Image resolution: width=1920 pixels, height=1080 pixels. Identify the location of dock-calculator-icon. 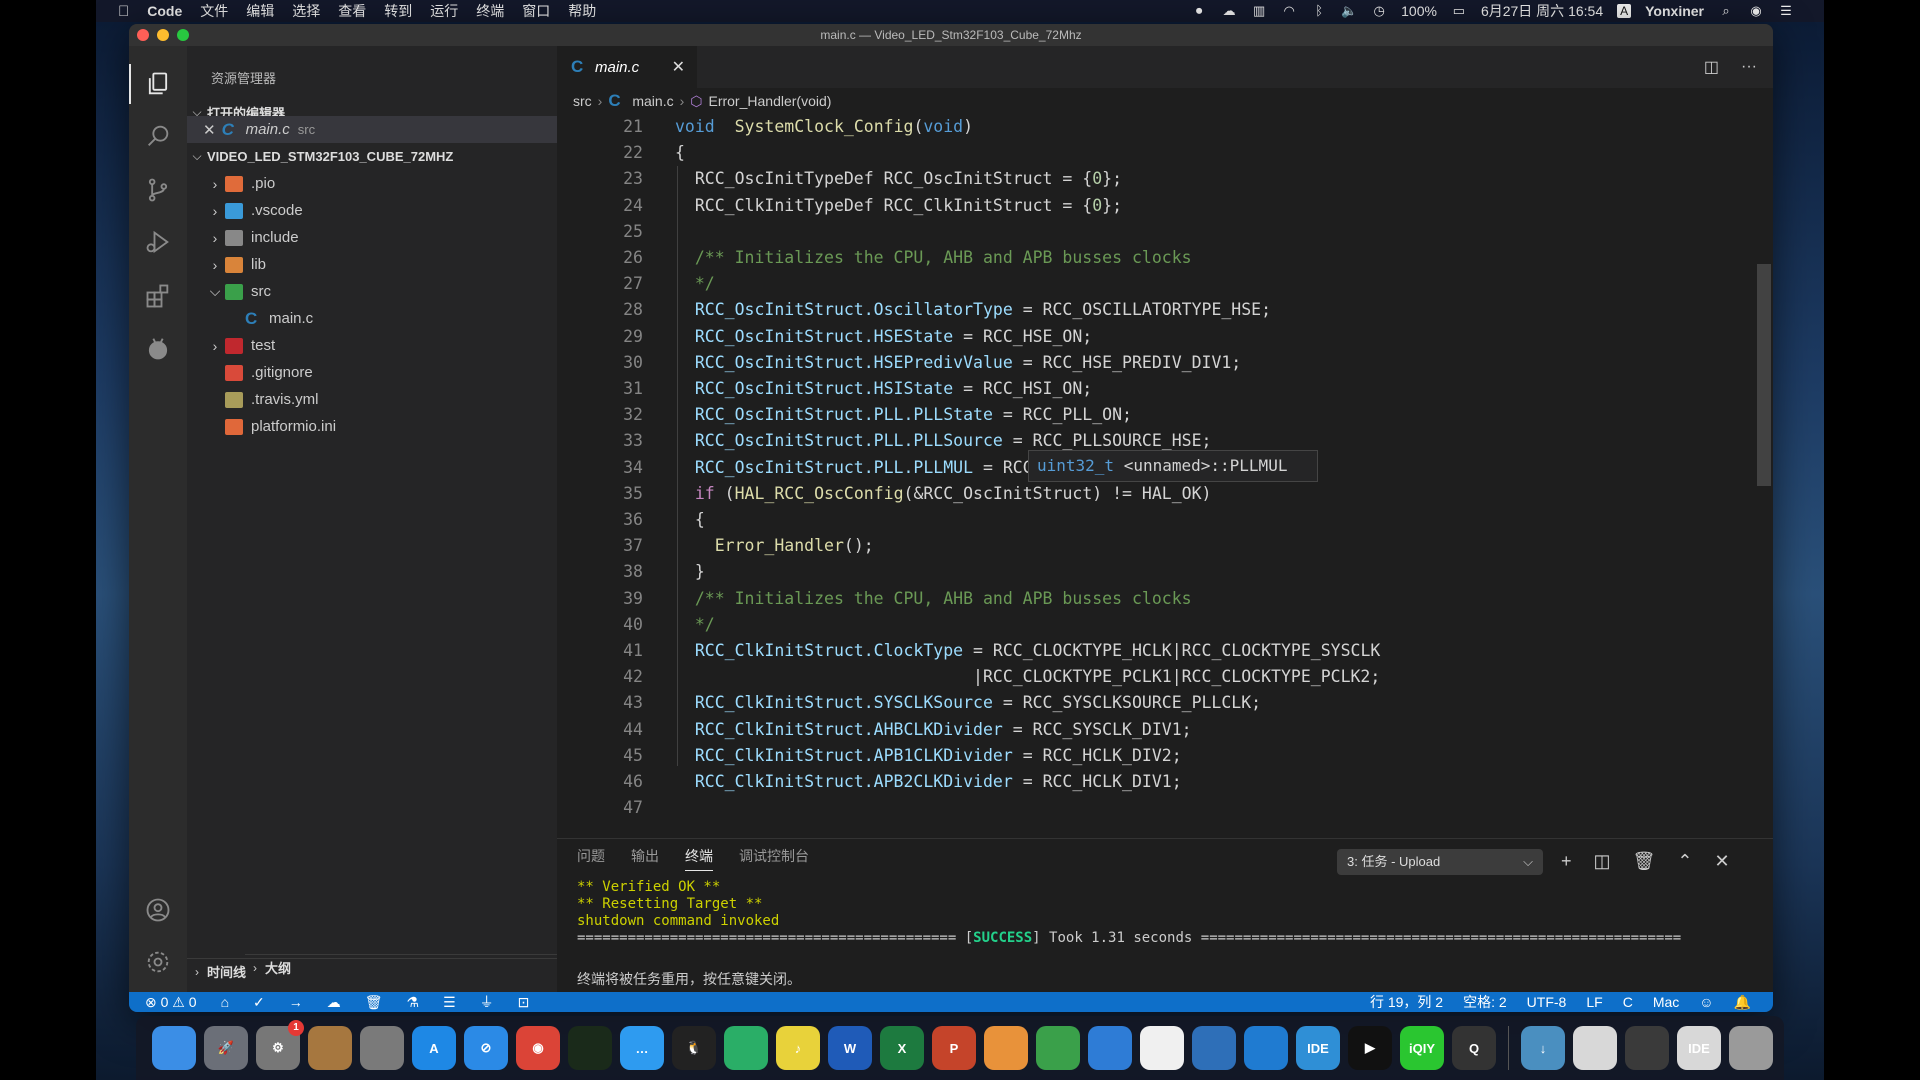
(382, 1048).